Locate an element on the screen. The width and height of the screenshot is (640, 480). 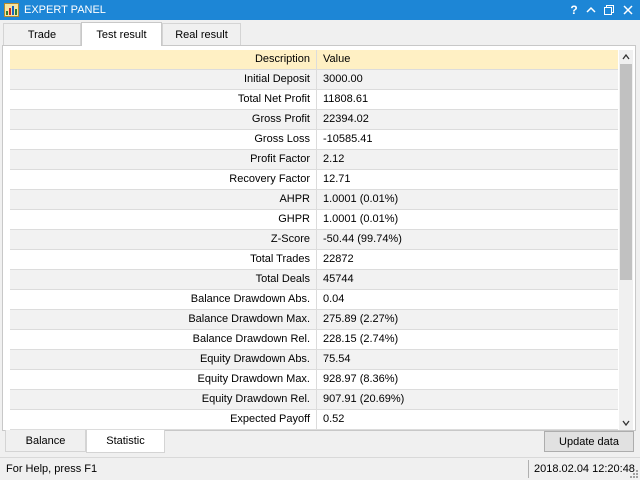
table-row: Equity Drawdown Max. 928.97 (8.36%) is located at coordinates (314, 380).